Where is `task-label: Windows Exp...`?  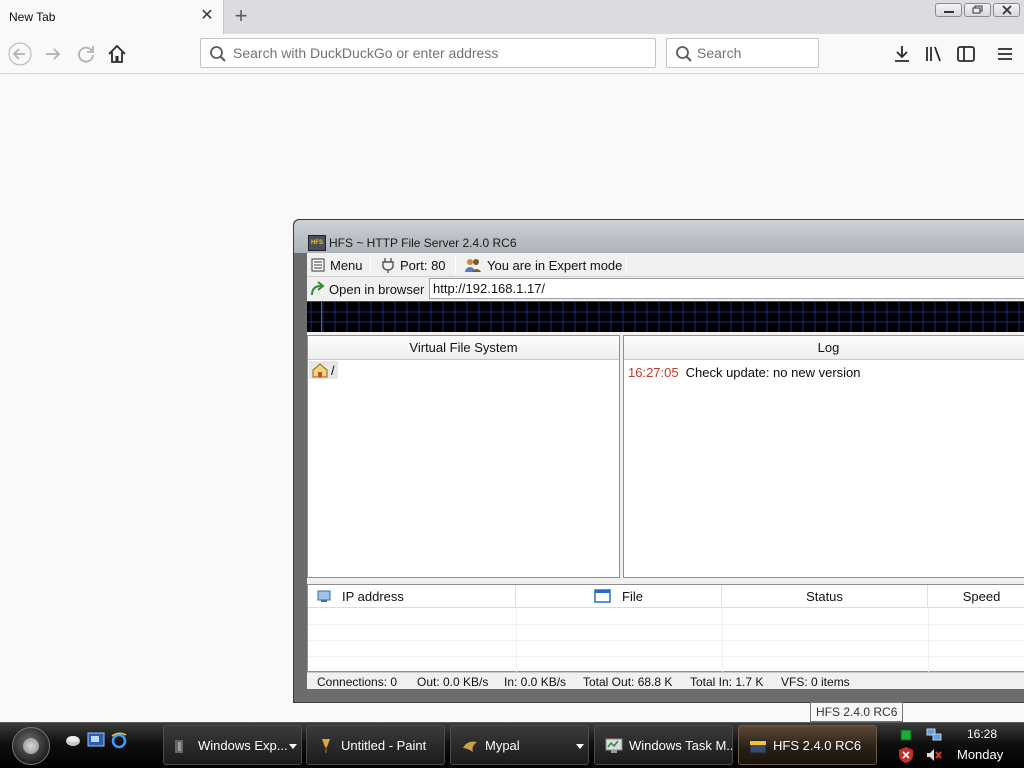 task-label: Windows Exp... is located at coordinates (243, 745).